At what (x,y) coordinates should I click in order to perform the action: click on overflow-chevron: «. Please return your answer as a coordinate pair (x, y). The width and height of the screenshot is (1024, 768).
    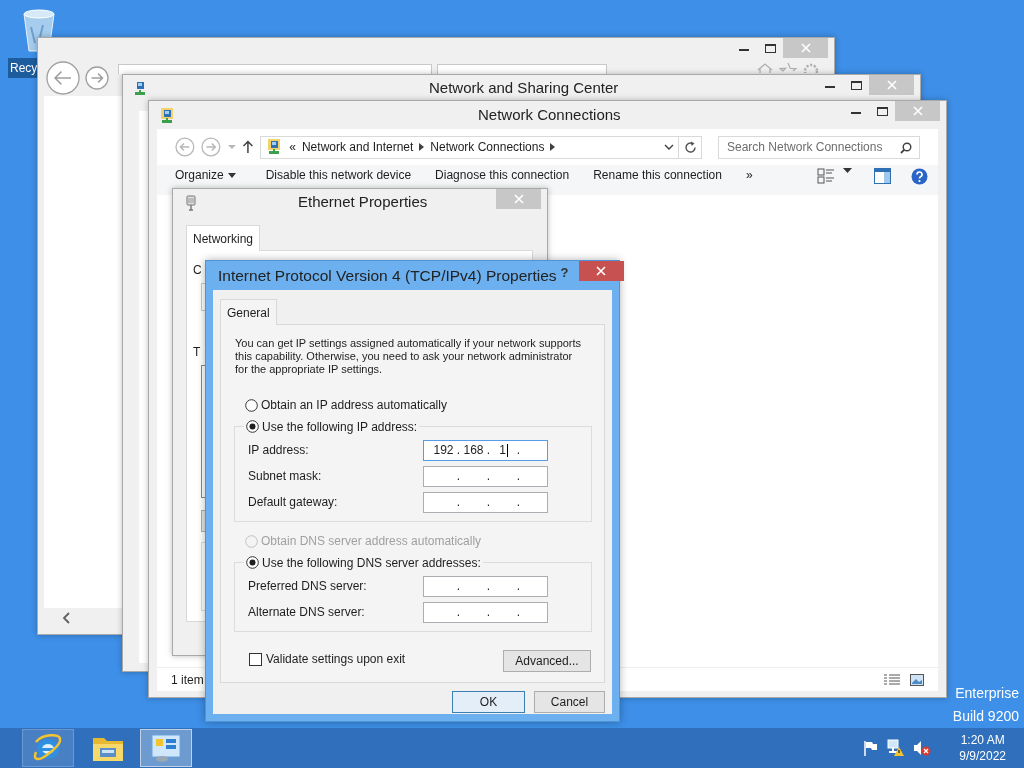
    Looking at the image, I should click on (292, 147).